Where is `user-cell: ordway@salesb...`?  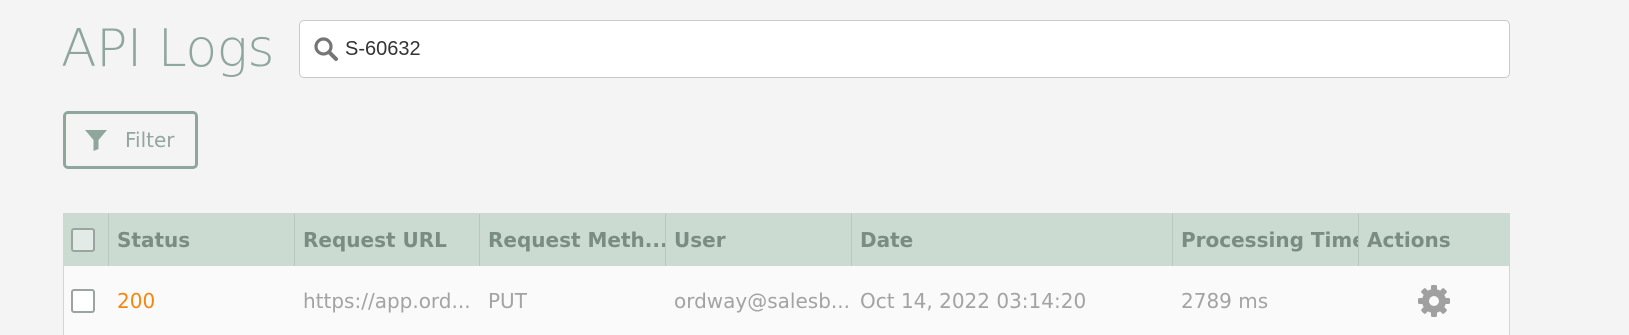
user-cell: ordway@salesb... is located at coordinates (759, 300).